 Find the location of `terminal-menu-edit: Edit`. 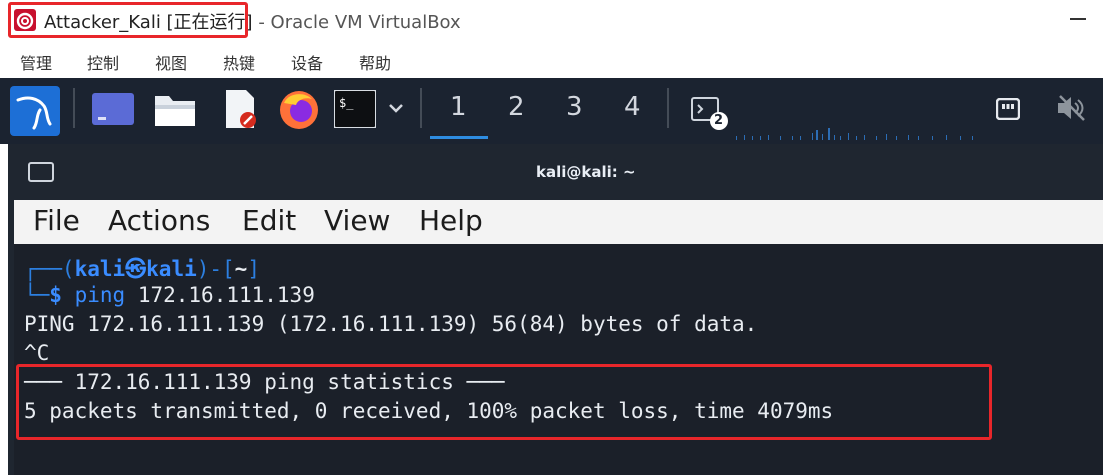

terminal-menu-edit: Edit is located at coordinates (269, 220).